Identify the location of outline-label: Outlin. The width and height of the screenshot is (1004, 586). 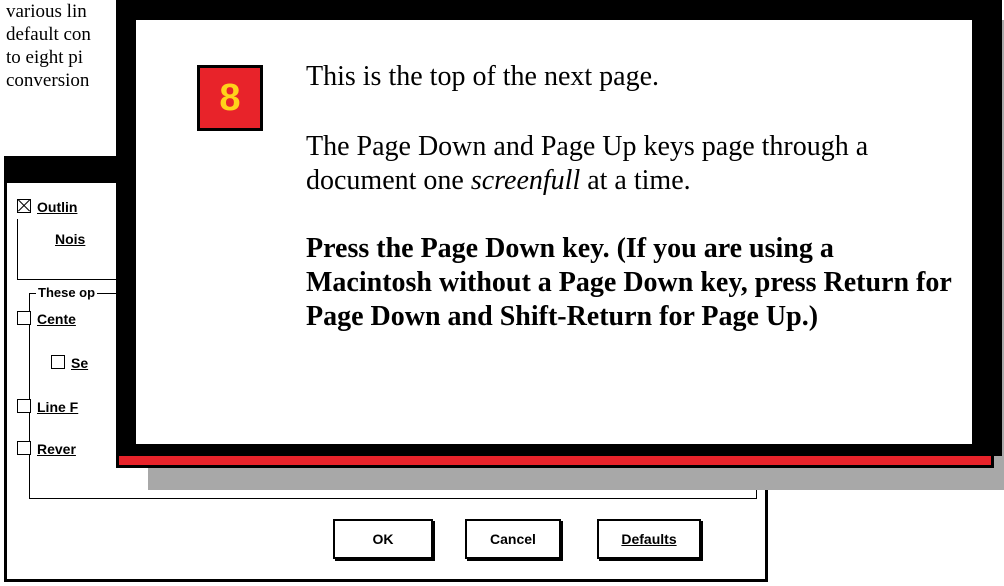
(57, 207).